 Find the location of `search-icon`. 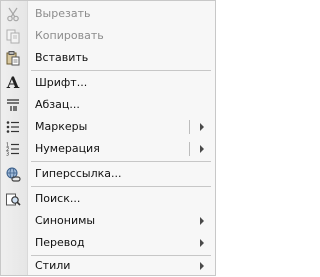

search-icon is located at coordinates (13, 199).